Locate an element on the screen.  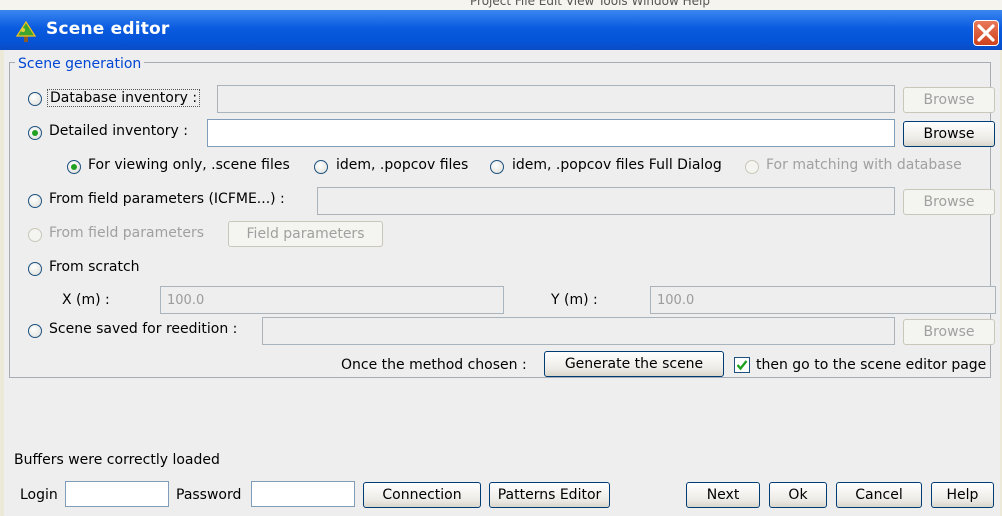
scene-saved-field is located at coordinates (578, 331).